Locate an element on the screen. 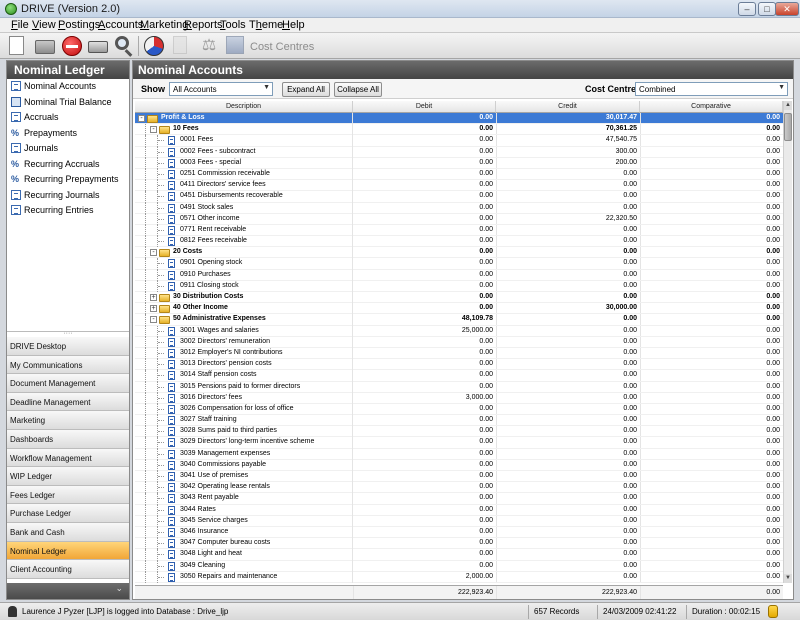  minimize-button: – is located at coordinates (747, 9).